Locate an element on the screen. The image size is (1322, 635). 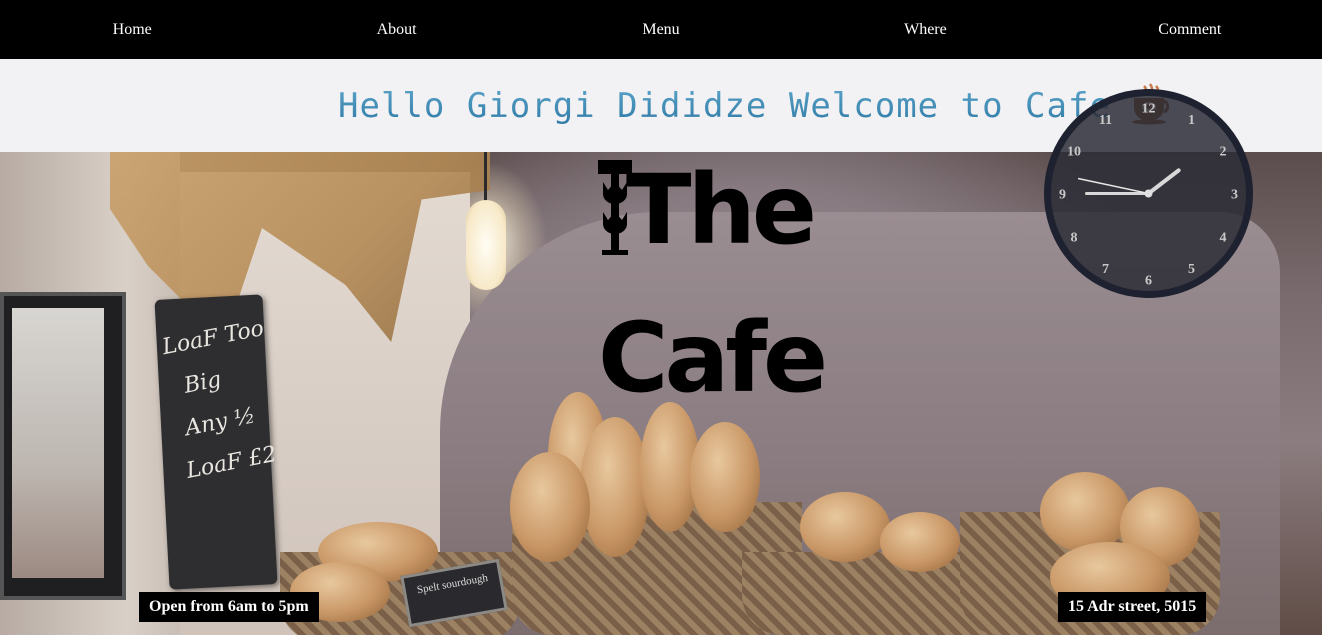
logo-cafe: Cafe is located at coordinates (713, 358).